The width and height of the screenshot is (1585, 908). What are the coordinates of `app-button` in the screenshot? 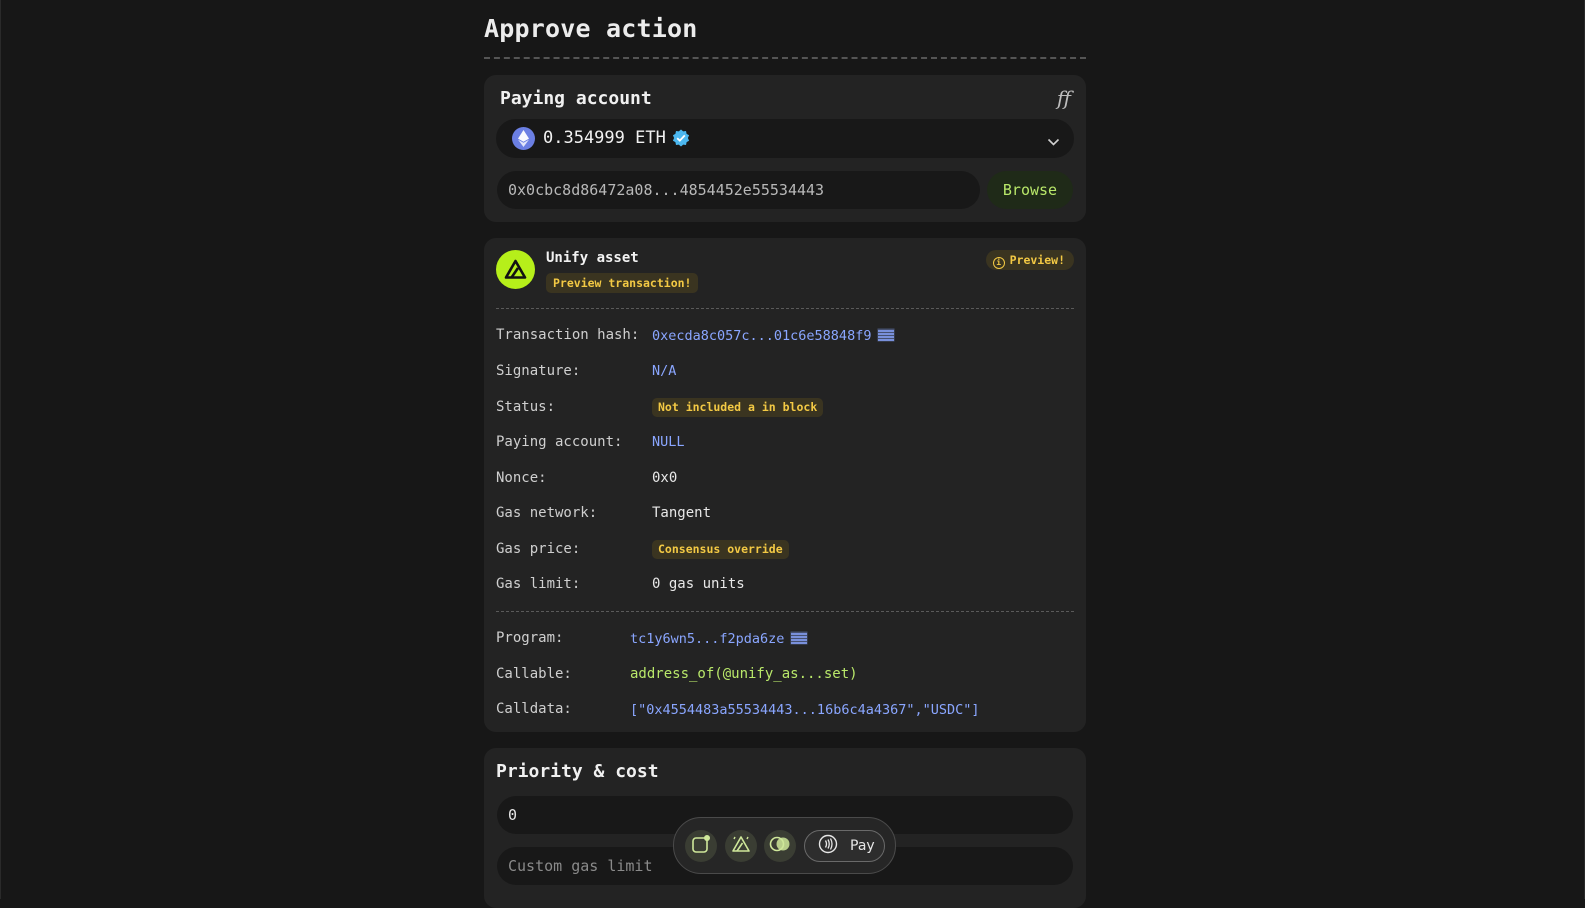 It's located at (741, 846).